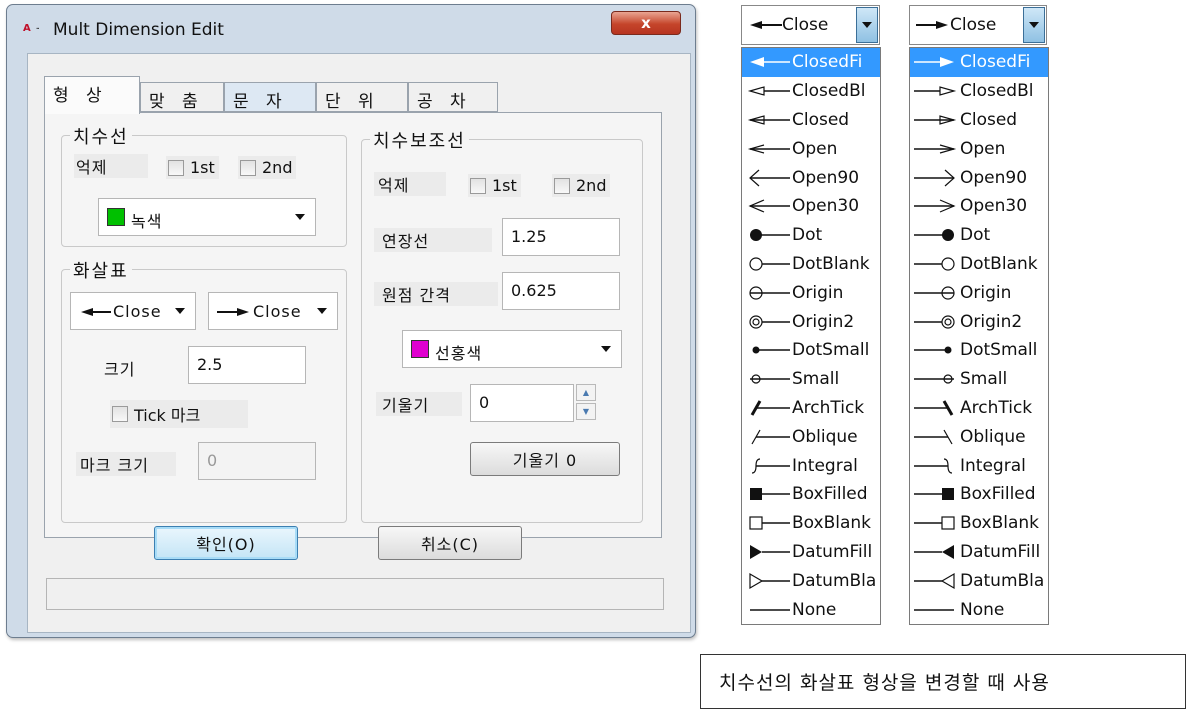  I want to click on oblique-spinner: ▲ ▼, so click(587, 403).